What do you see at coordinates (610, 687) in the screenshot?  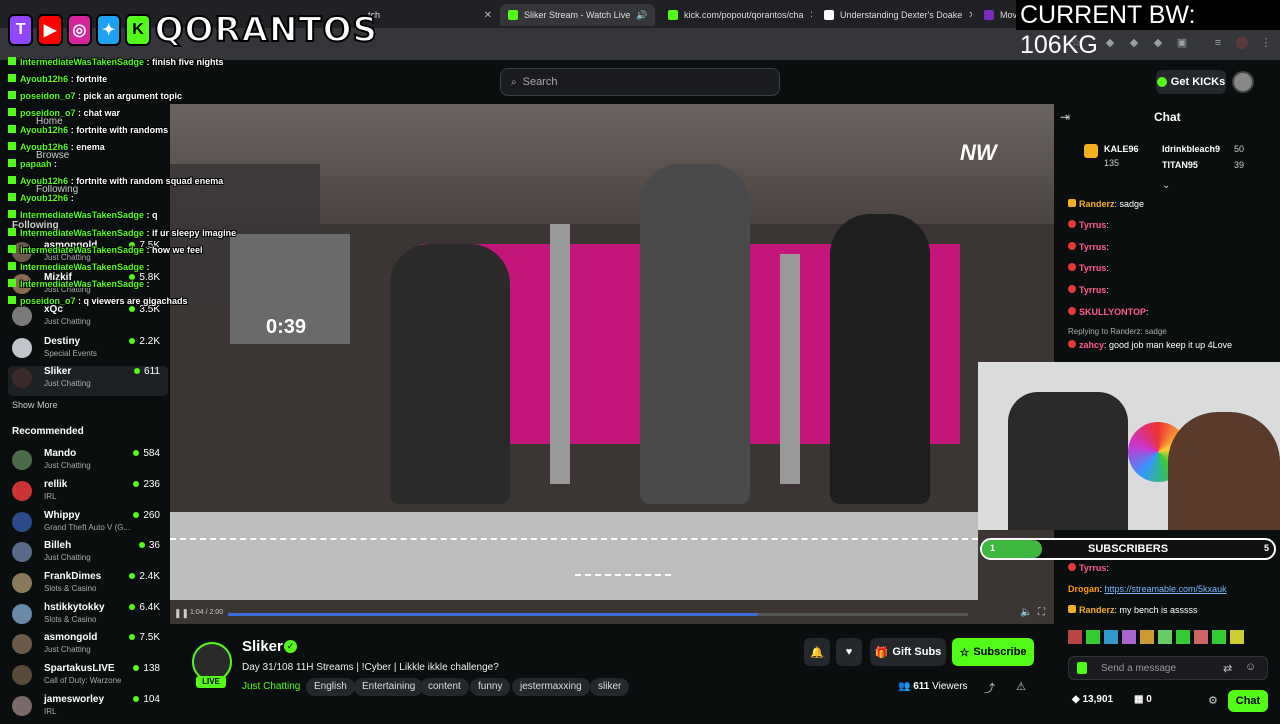 I see `tag-chip: sliker` at bounding box center [610, 687].